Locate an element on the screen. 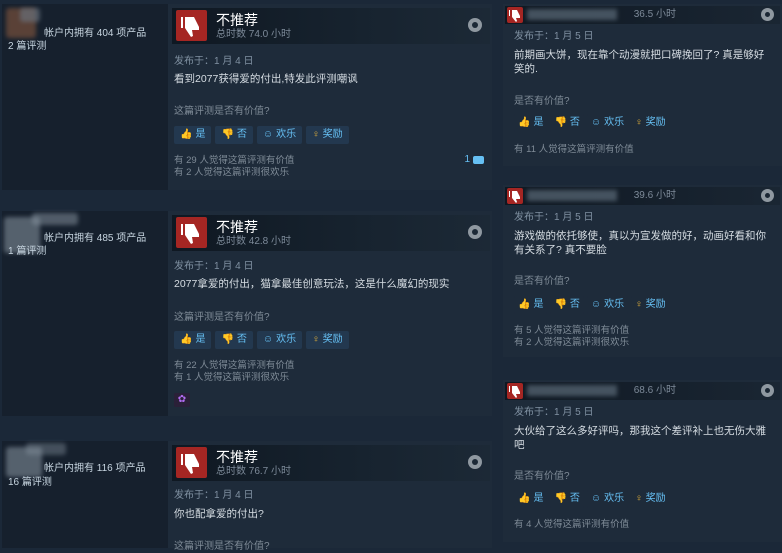 This screenshot has height=553, width=782. verdict-label: 不推荐 is located at coordinates (237, 457).